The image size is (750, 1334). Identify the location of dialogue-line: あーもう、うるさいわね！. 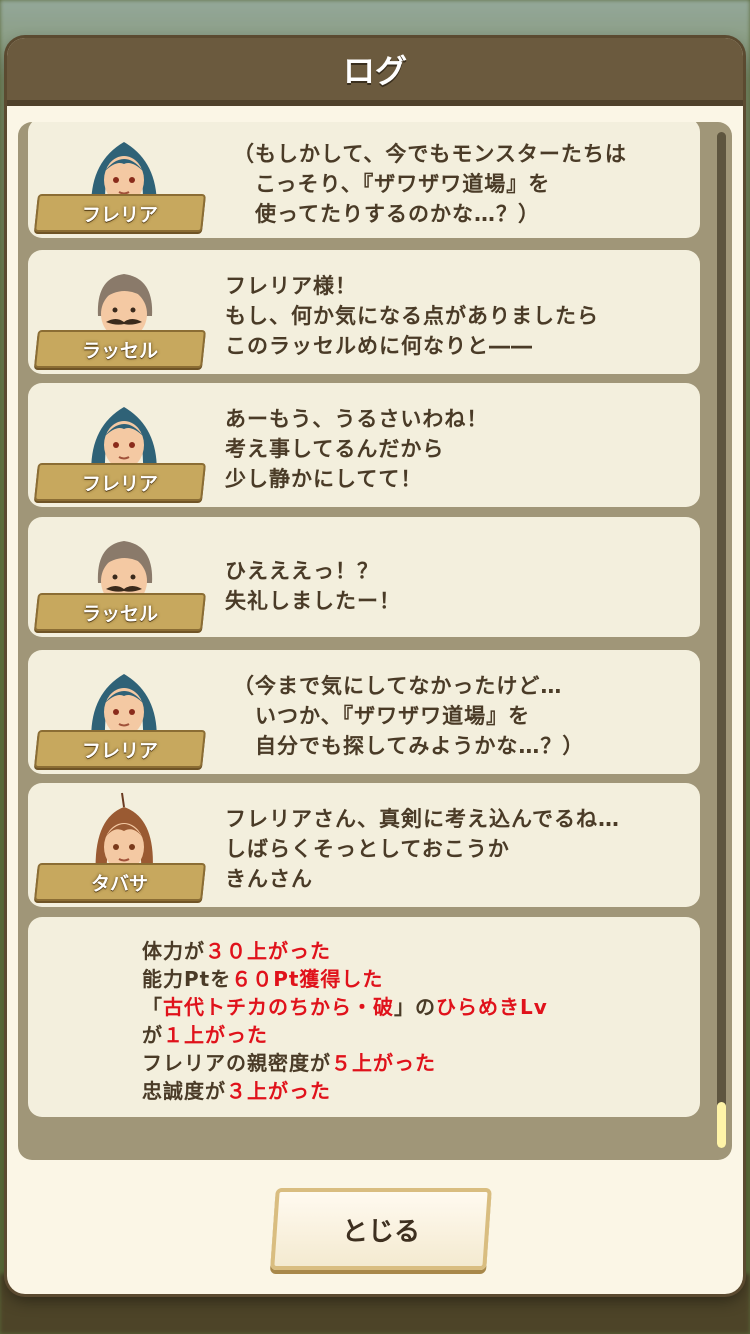
(357, 419).